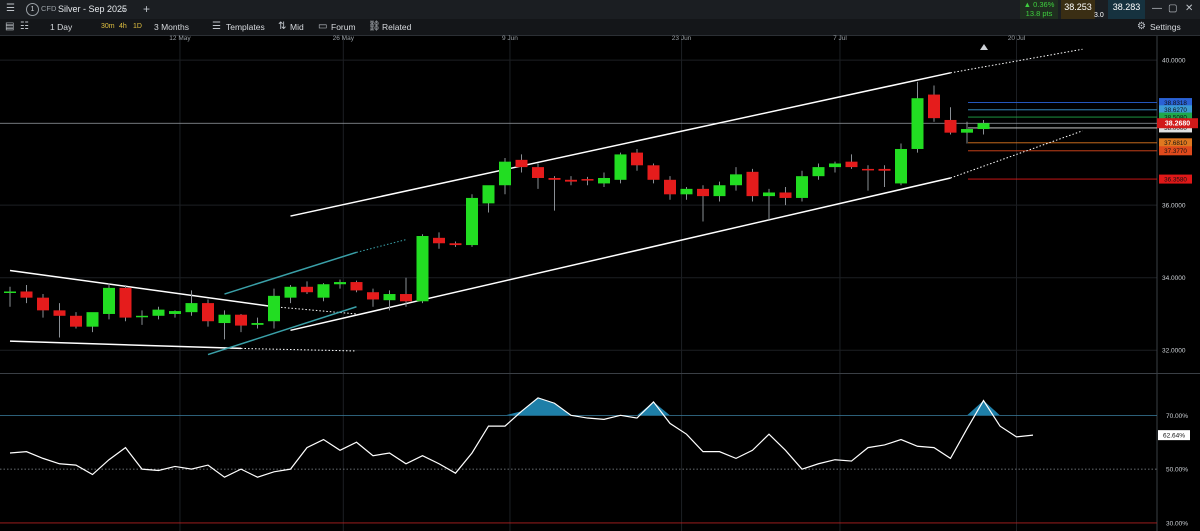 The height and width of the screenshot is (531, 1200). What do you see at coordinates (1175, 179) in the screenshot?
I see `price-tag-label: 36.3580` at bounding box center [1175, 179].